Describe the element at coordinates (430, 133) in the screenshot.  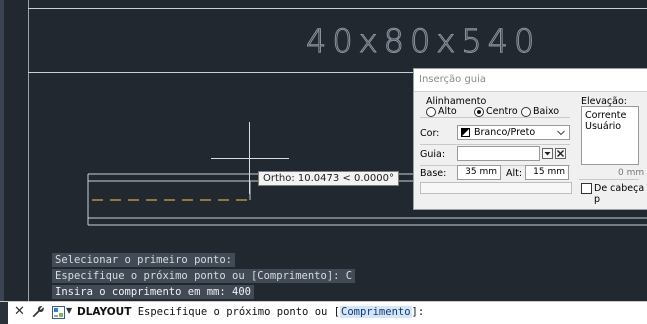
I see `color-label: Cor:` at that location.